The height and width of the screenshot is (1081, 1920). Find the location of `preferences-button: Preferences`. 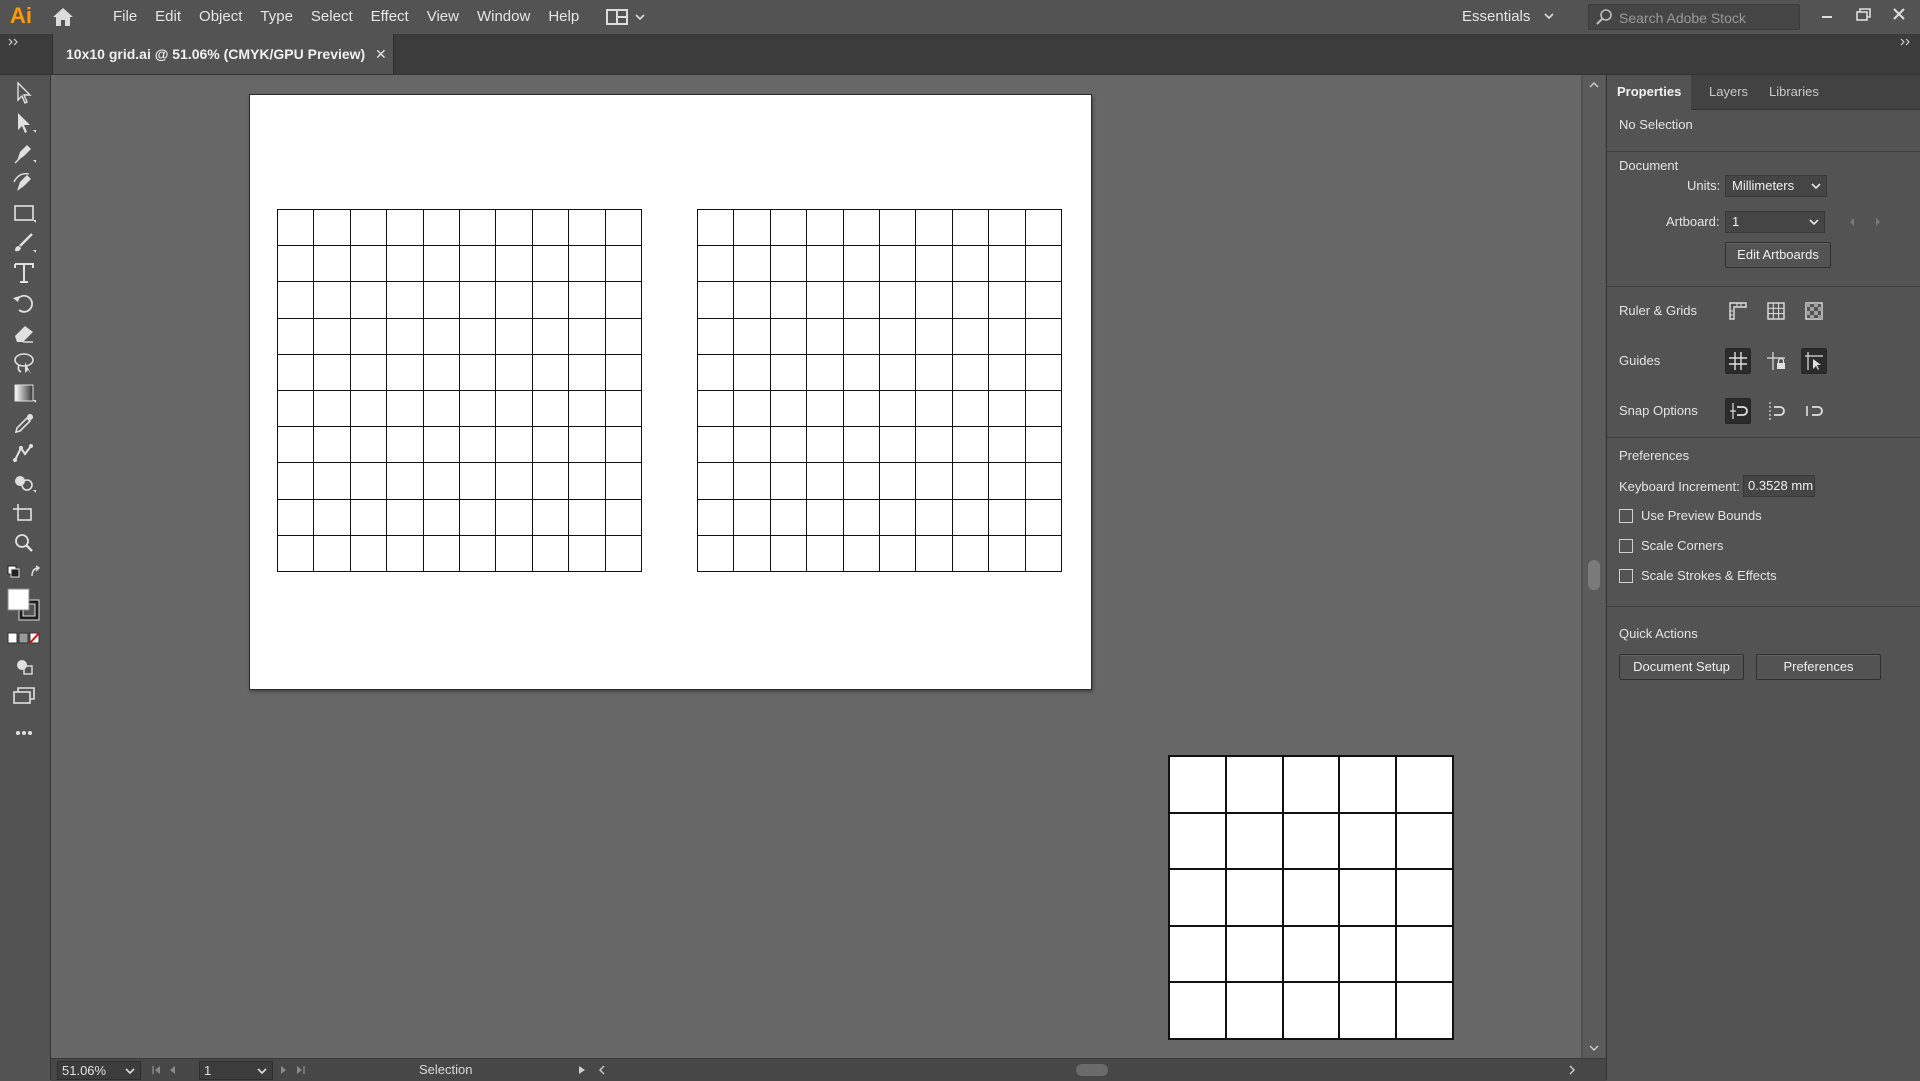

preferences-button: Preferences is located at coordinates (1818, 667).